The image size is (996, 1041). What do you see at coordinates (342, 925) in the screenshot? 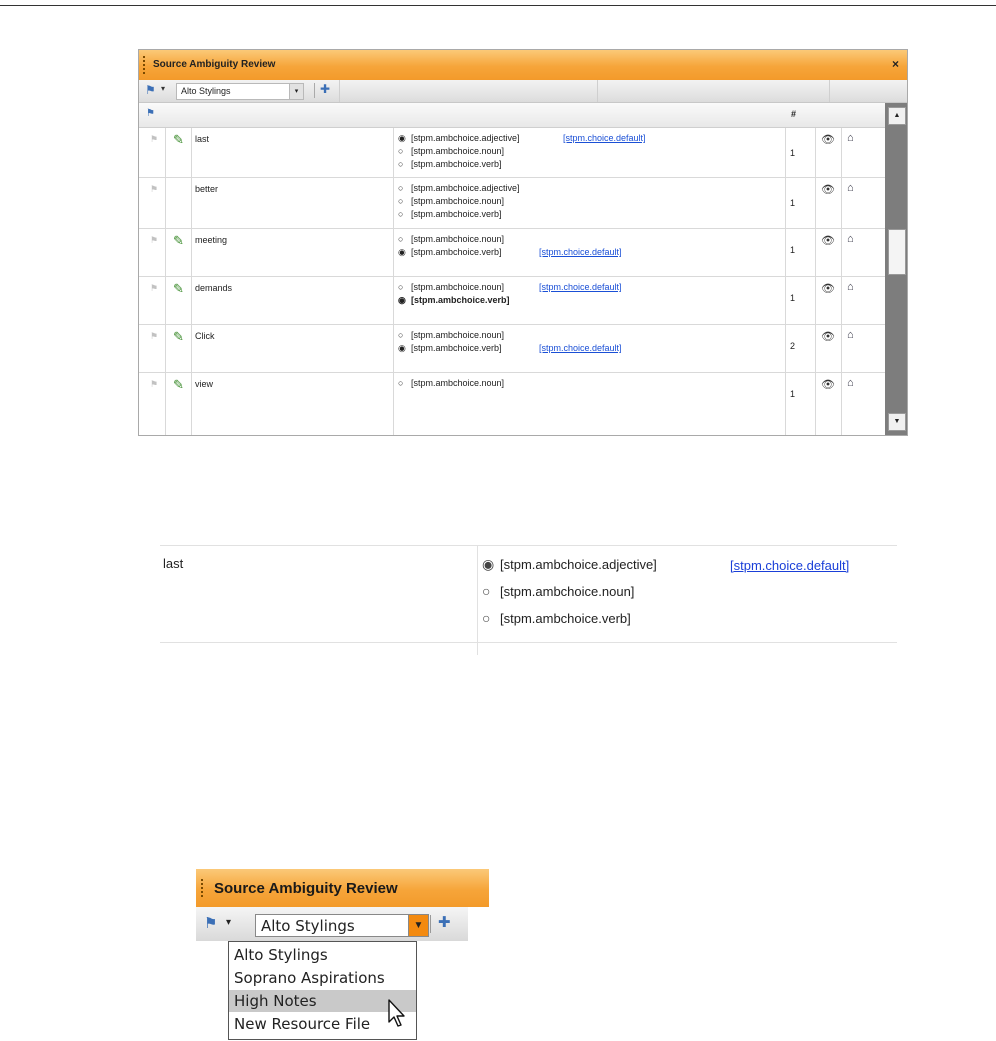
I see `resource-select: Alto Stylings ▼` at bounding box center [342, 925].